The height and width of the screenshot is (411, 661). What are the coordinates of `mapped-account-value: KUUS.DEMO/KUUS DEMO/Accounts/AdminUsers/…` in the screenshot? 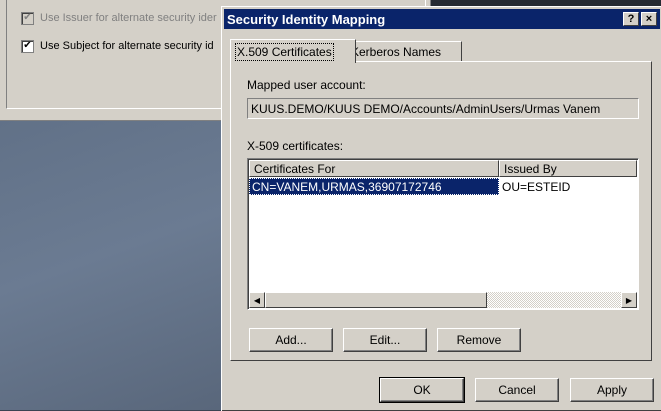 It's located at (426, 108).